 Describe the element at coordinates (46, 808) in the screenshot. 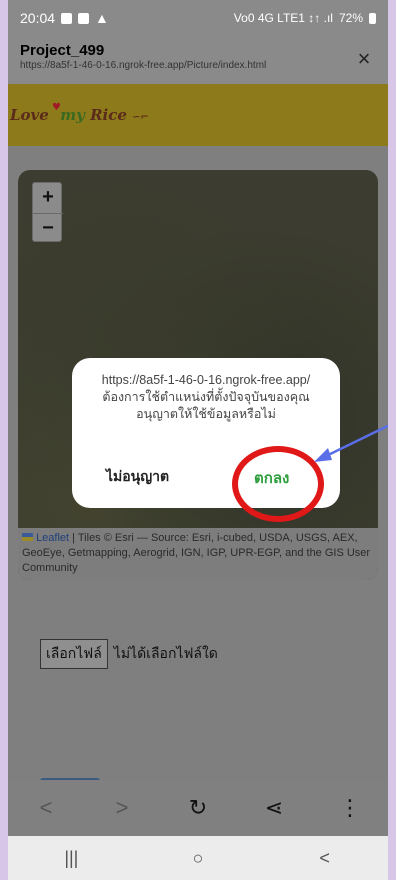

I see `back-arrow-icon: <` at that location.